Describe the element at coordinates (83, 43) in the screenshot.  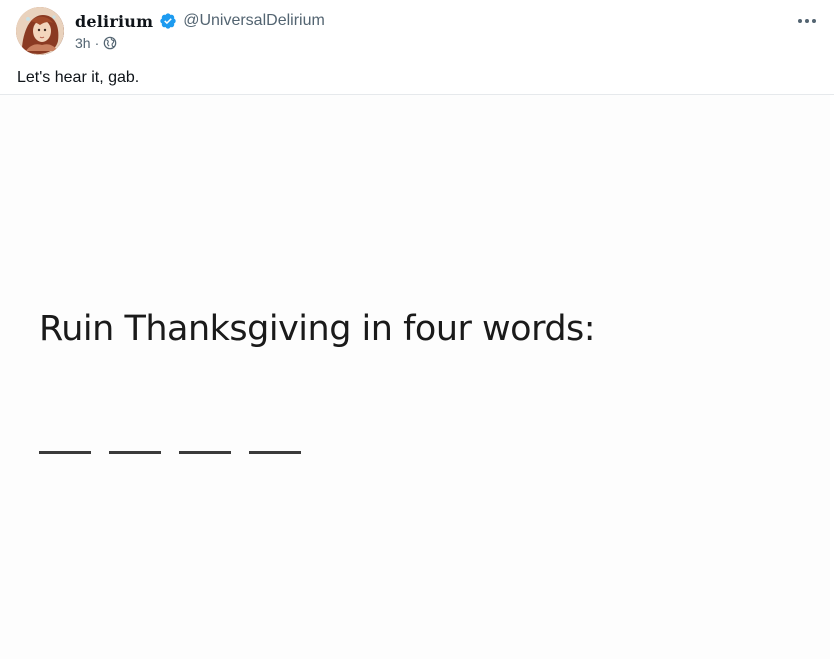
I see `post-timestamp: 3h` at that location.